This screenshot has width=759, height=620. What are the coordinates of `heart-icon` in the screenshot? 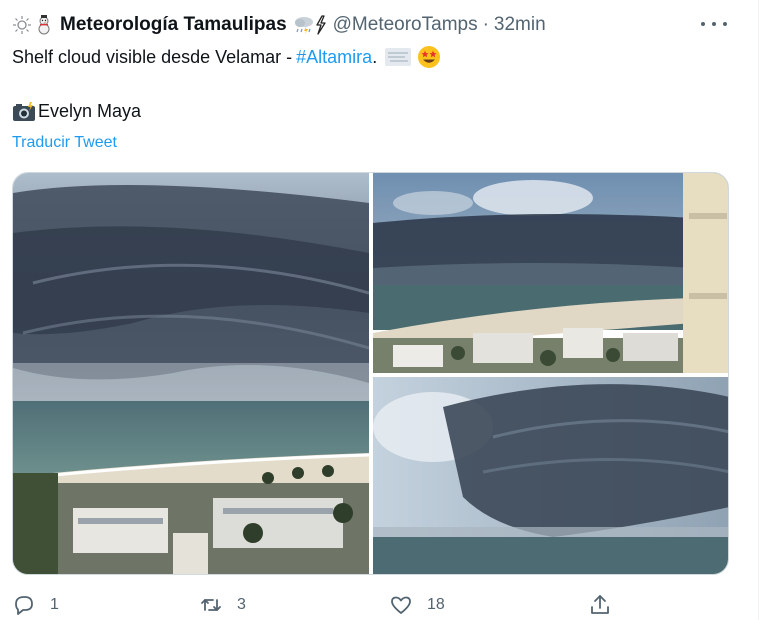 It's located at (401, 605).